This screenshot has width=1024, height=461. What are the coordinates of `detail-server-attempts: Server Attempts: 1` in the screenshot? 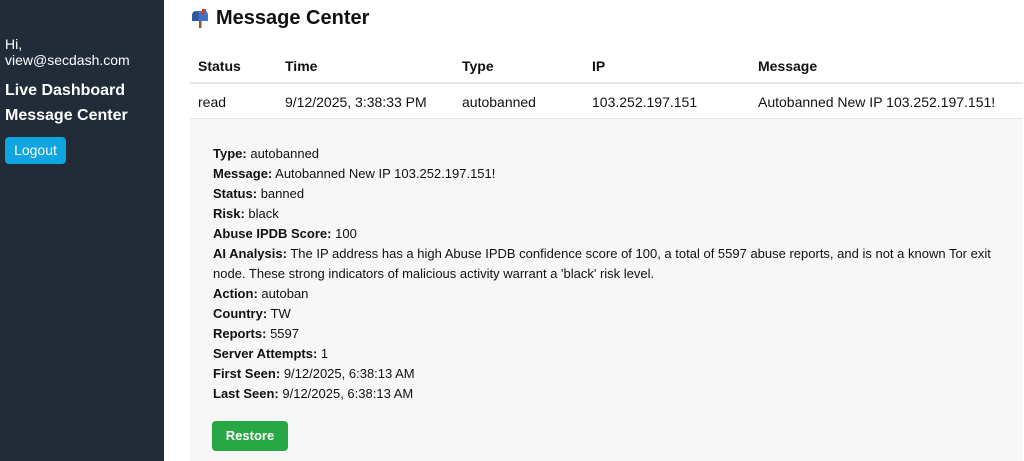 It's located at (608, 354).